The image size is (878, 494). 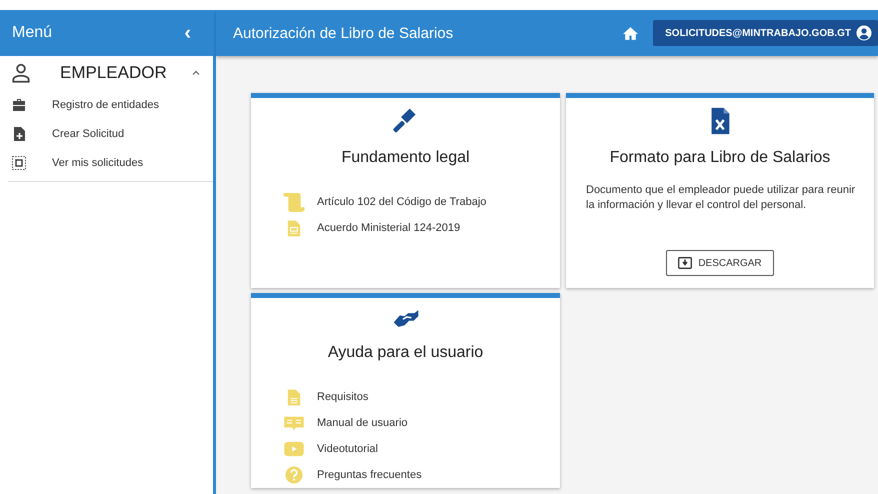 I want to click on selection-icon, so click(x=19, y=162).